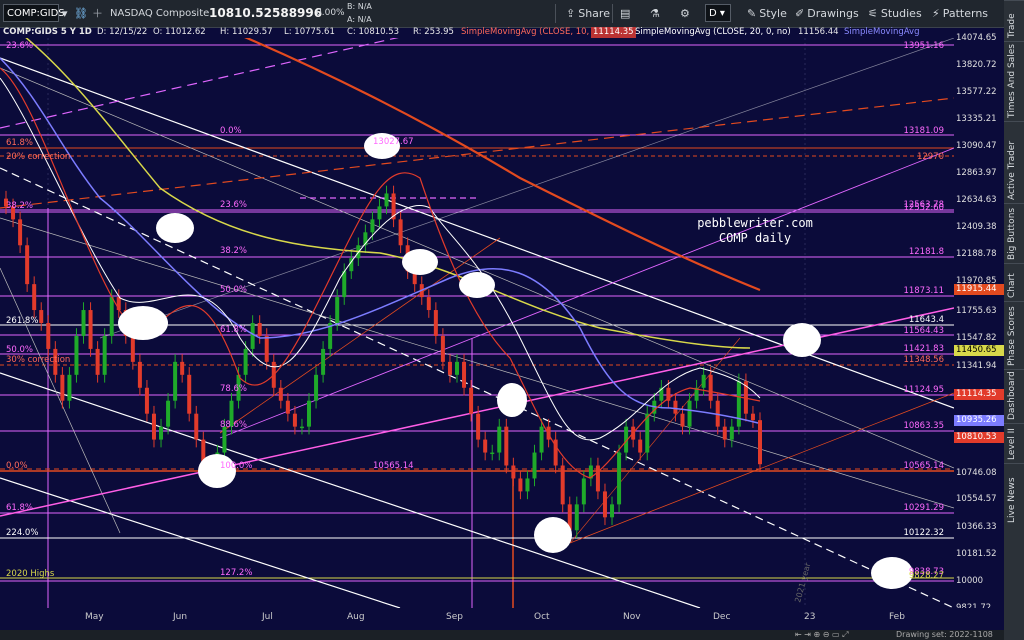 This screenshot has height=640, width=1024. What do you see at coordinates (1012, 500) in the screenshot?
I see `sidebar-tab-label: Live News` at bounding box center [1012, 500].